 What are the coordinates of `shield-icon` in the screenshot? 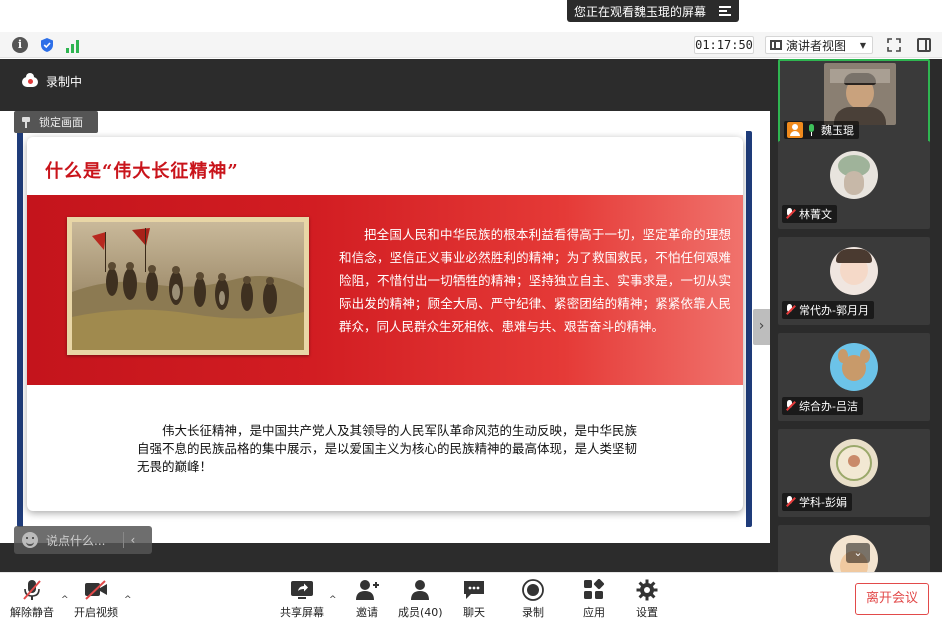 It's located at (47, 45).